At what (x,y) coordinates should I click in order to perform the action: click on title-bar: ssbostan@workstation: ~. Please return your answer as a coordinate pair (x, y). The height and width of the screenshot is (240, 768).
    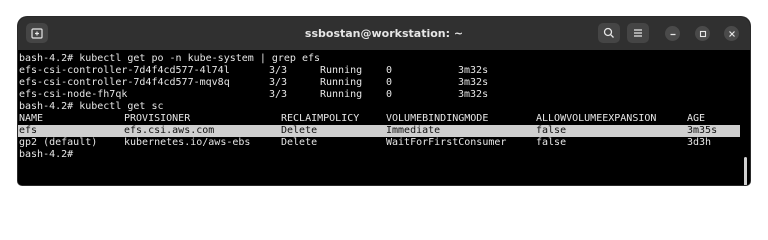
    Looking at the image, I should click on (384, 33).